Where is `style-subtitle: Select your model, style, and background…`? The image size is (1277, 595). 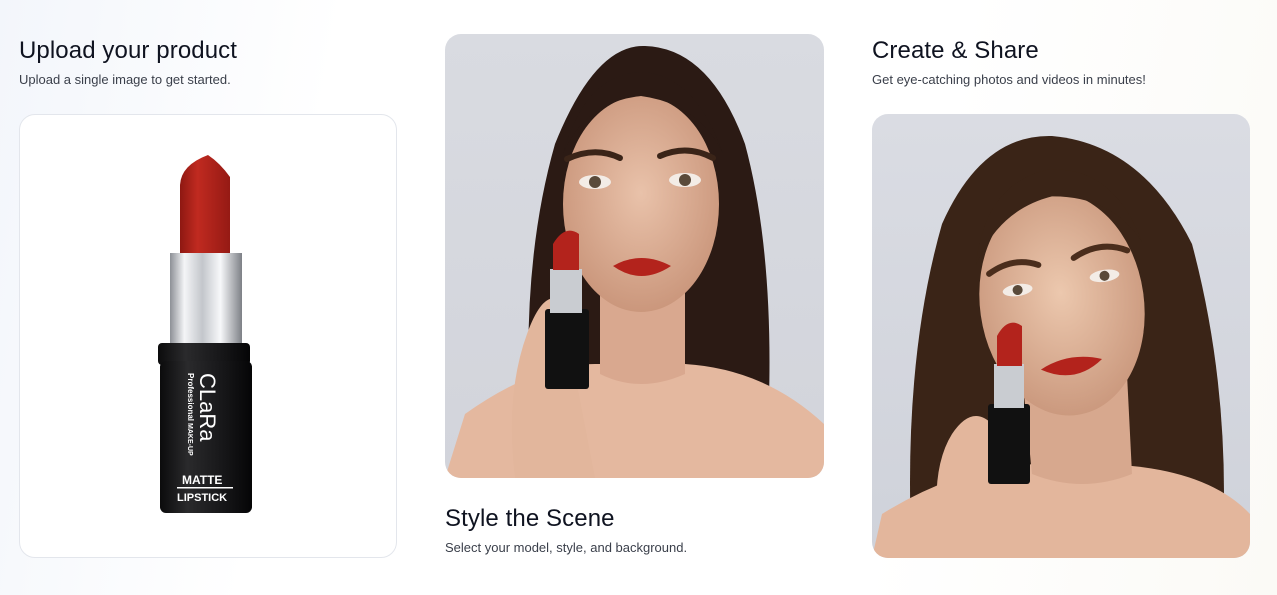
style-subtitle: Select your model, style, and background… is located at coordinates (566, 547).